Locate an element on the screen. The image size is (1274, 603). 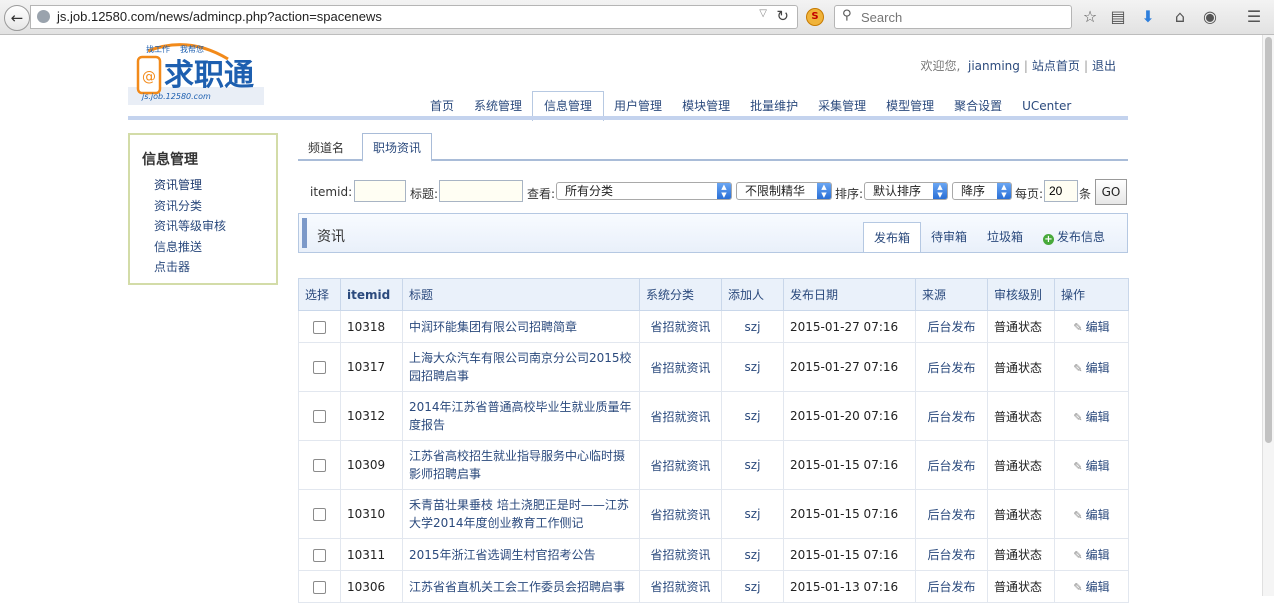
scrollbar-thumb is located at coordinates (1268, 240).